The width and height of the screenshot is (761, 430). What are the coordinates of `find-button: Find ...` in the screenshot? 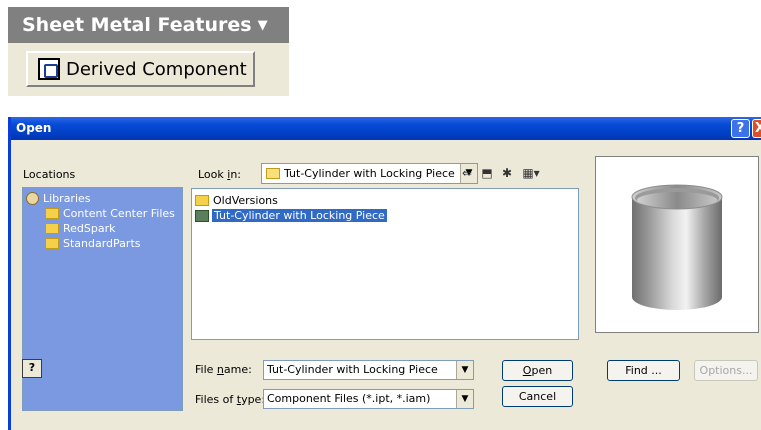 It's located at (643, 370).